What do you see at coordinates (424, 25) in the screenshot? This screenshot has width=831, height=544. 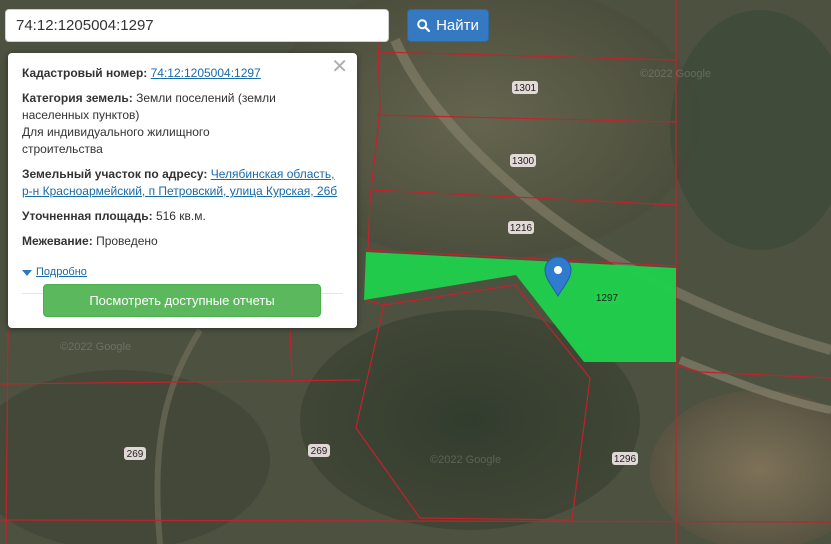 I see `search-icon` at bounding box center [424, 25].